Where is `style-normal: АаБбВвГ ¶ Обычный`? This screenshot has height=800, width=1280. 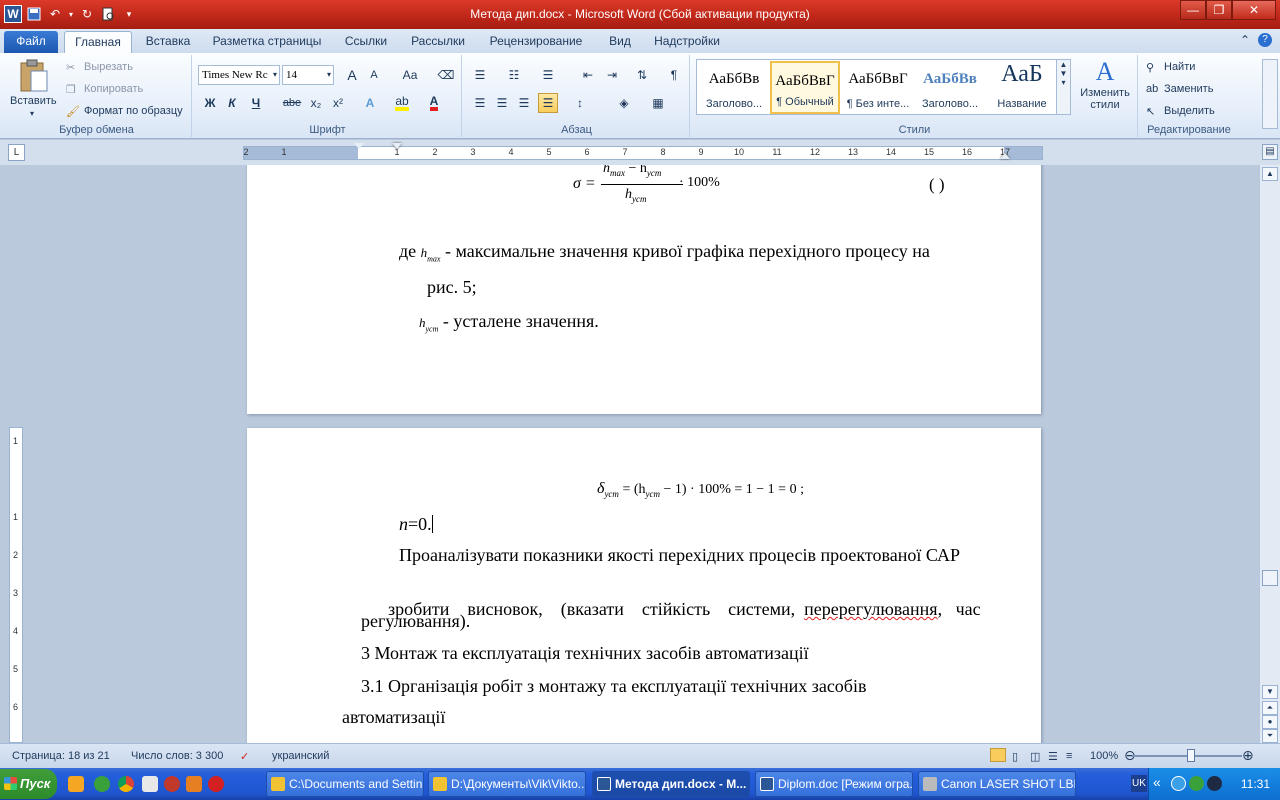 style-normal: АаБбВвГ ¶ Обычный is located at coordinates (805, 87).